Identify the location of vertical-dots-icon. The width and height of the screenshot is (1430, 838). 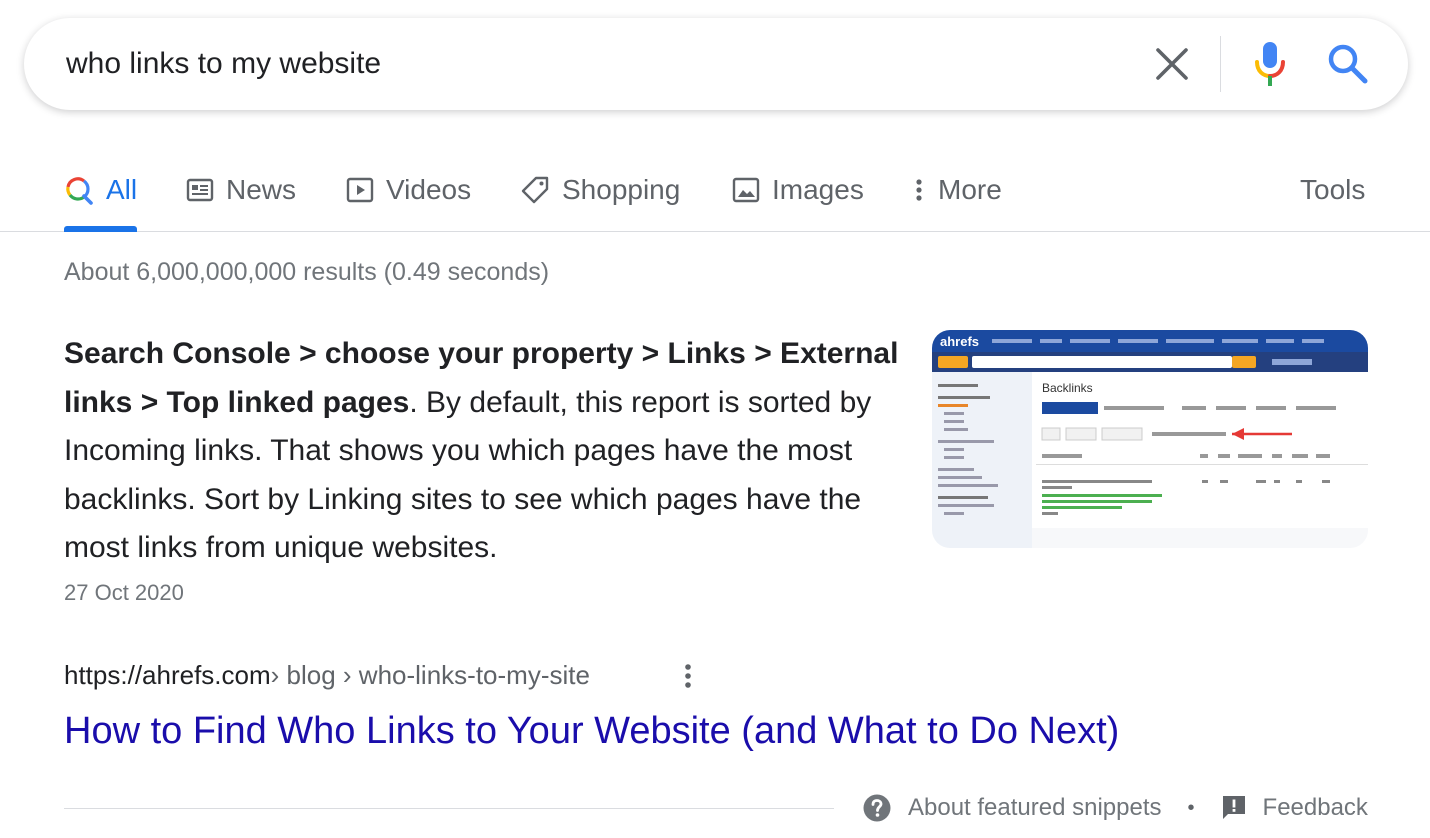
(919, 190).